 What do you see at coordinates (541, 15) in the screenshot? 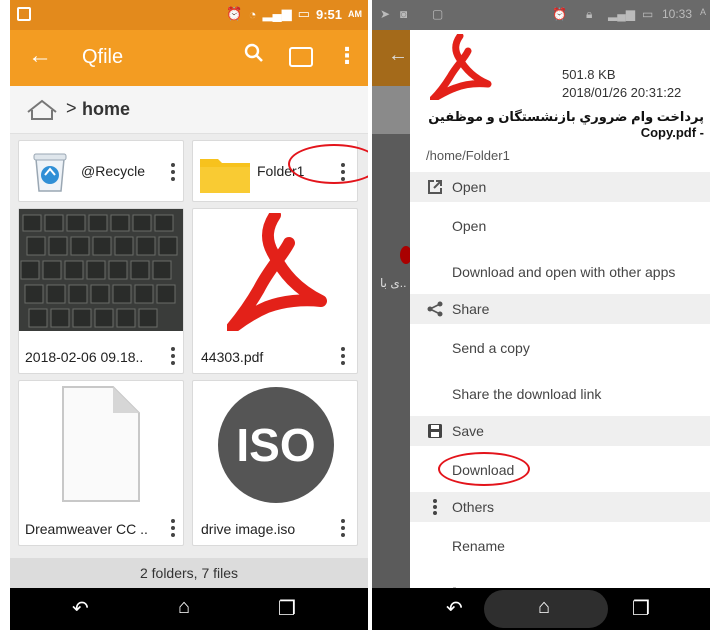
I see `status-bar: ➤ ◙ ▢ ⏰ 🔒︎ ▂▄▆ ▭ 10:33 A` at bounding box center [541, 15].